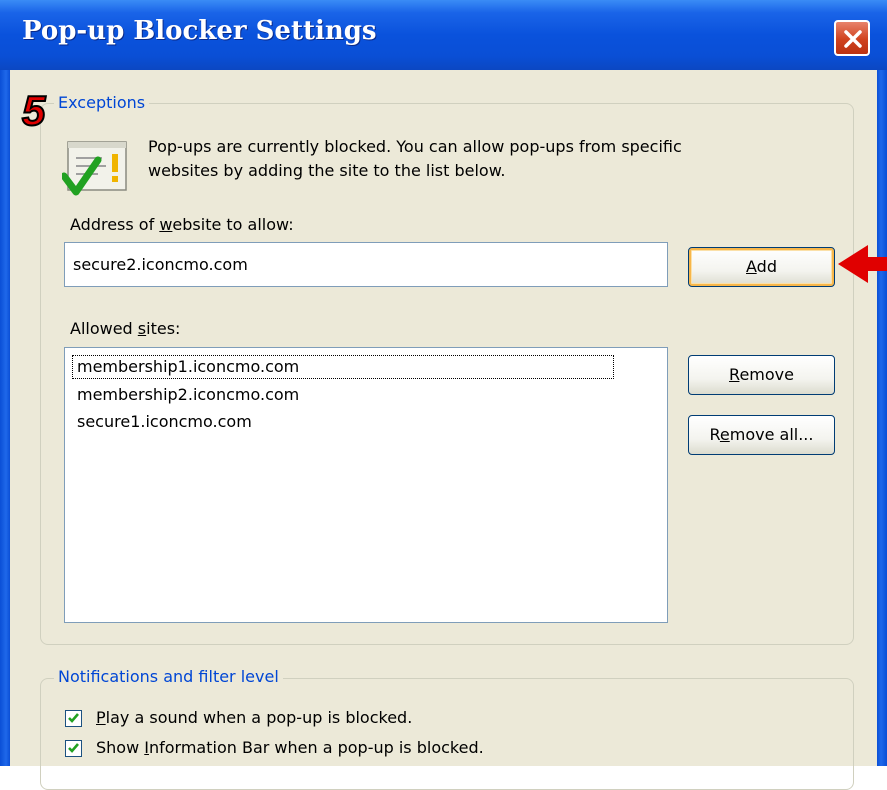 This screenshot has height=790, width=887. I want to click on title-bar: Pop-up Blocker Settings, so click(443, 35).